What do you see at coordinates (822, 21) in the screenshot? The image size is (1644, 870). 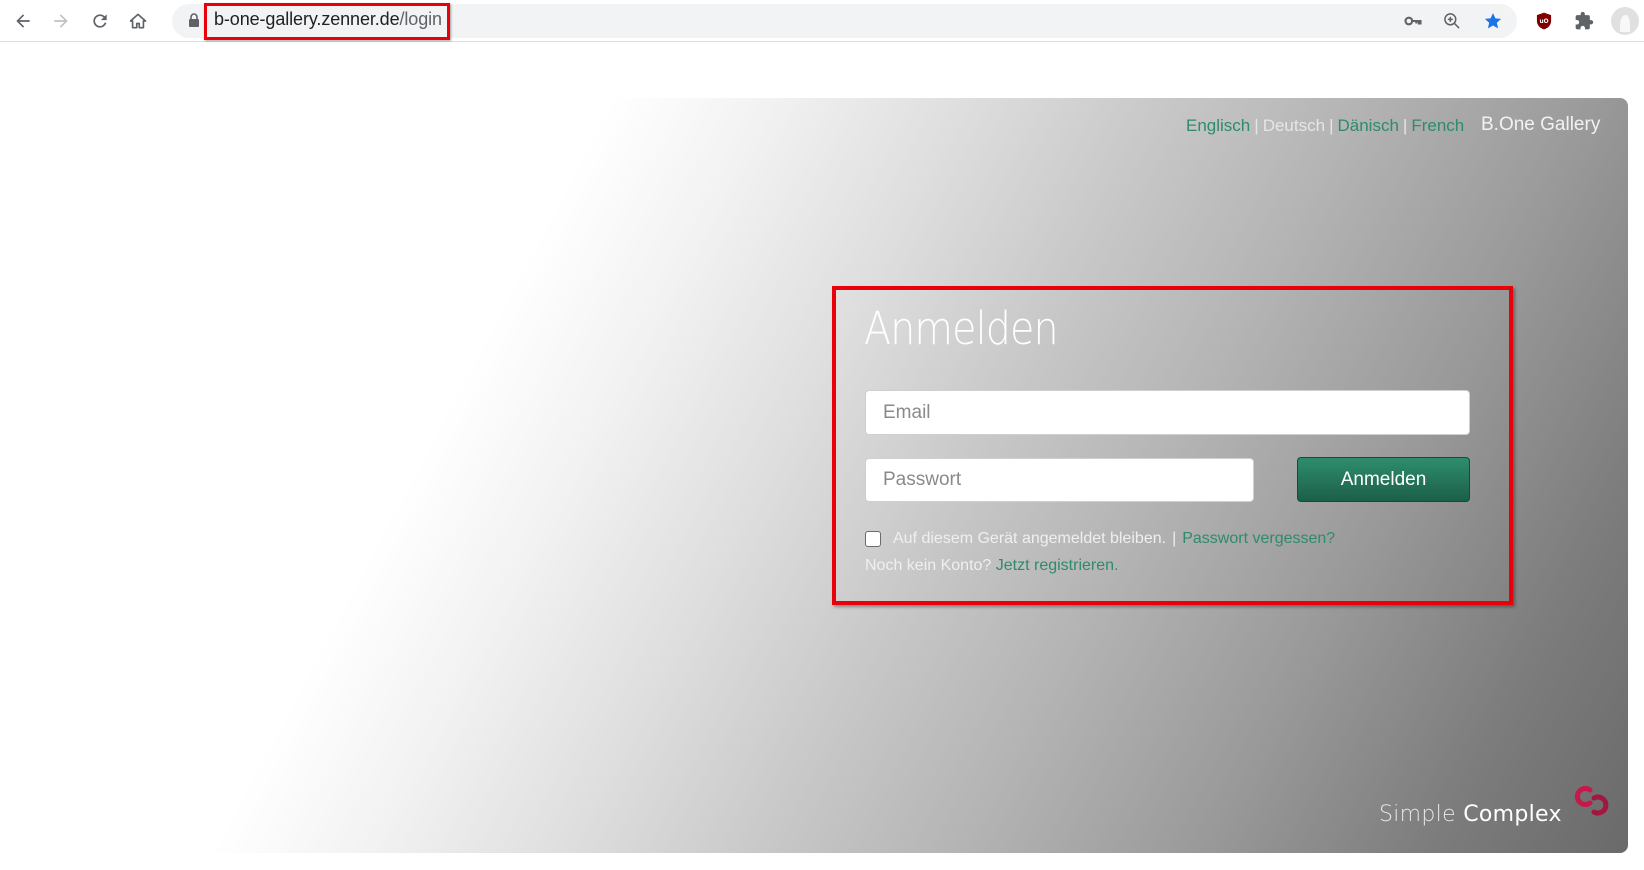 I see `browser-toolbar: b-one-gallery.zenner.de/login uO` at bounding box center [822, 21].